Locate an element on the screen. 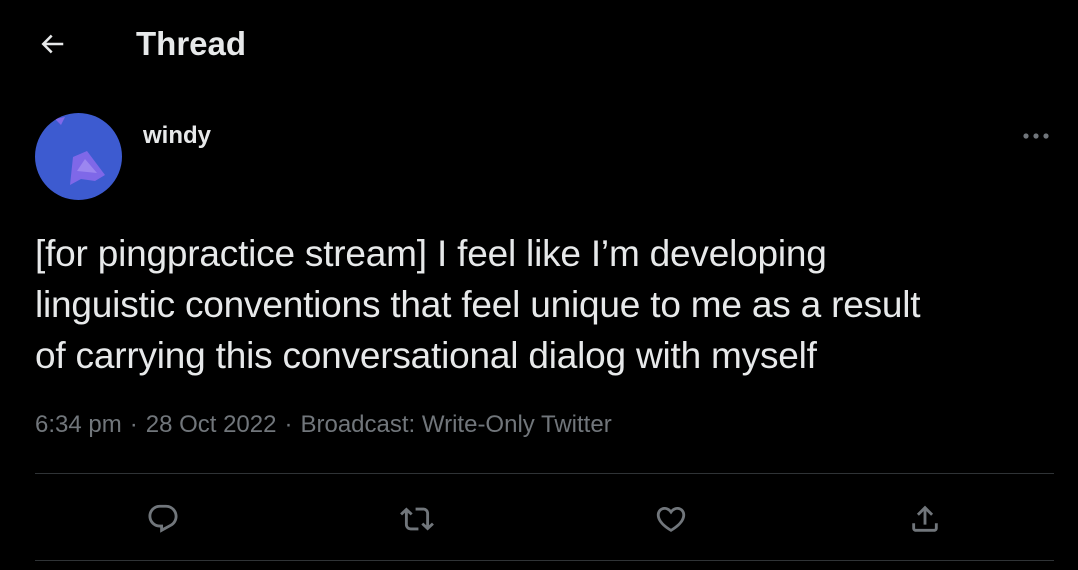 This screenshot has height=570, width=1078. divider is located at coordinates (544, 560).